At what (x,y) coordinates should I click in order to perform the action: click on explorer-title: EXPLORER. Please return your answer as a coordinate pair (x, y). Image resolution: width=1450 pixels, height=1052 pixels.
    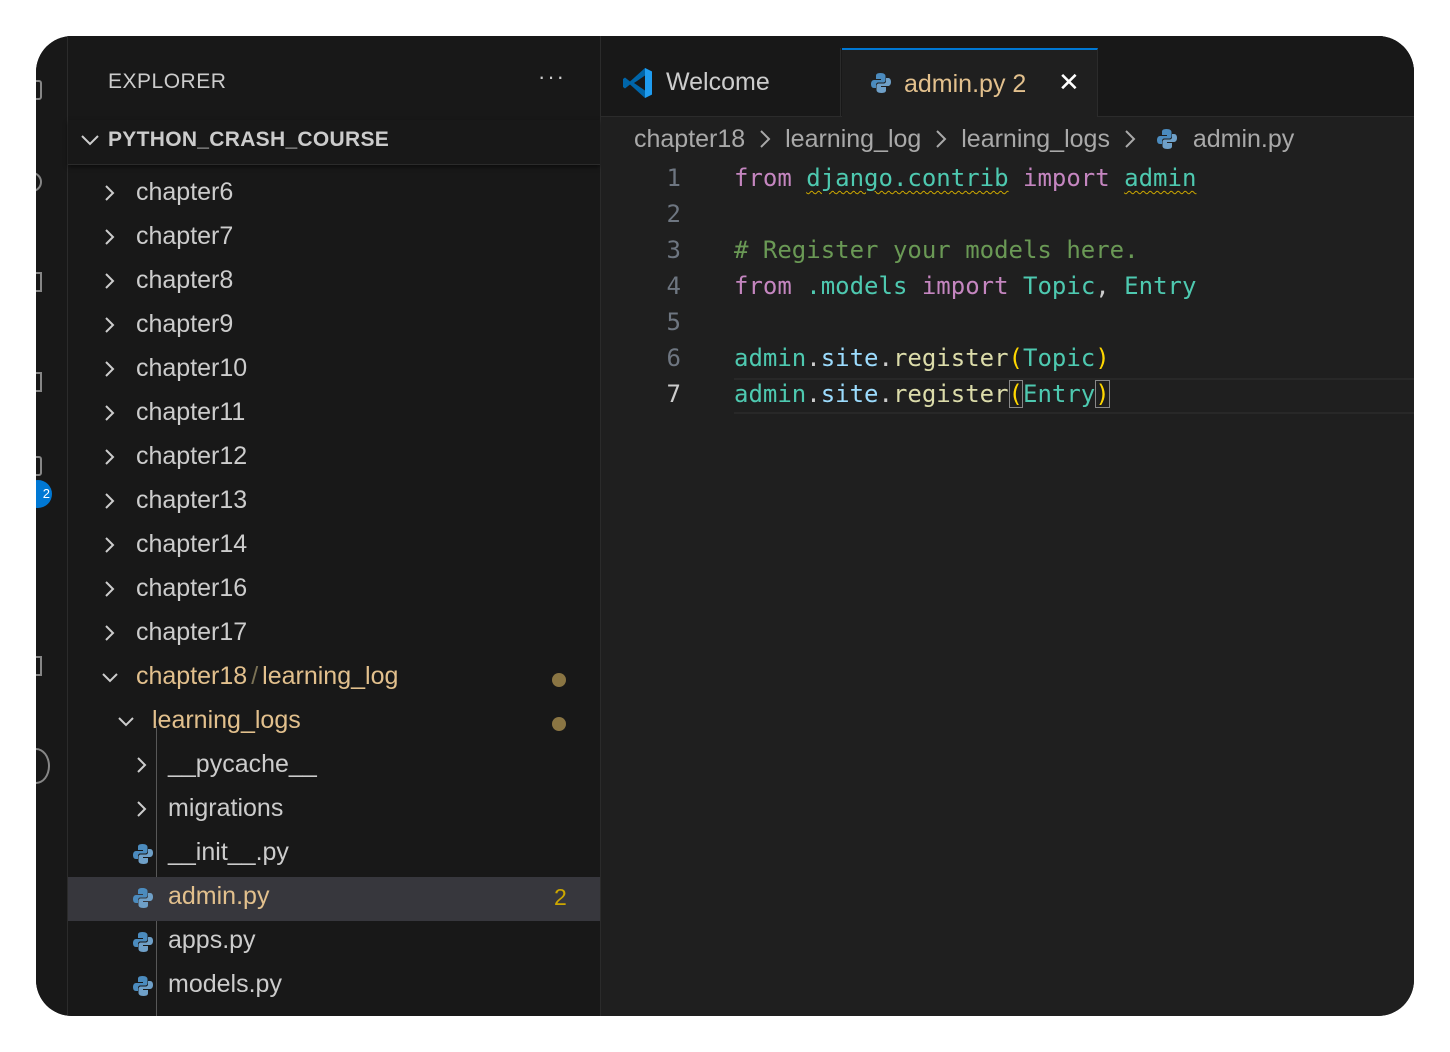
    Looking at the image, I should click on (167, 81).